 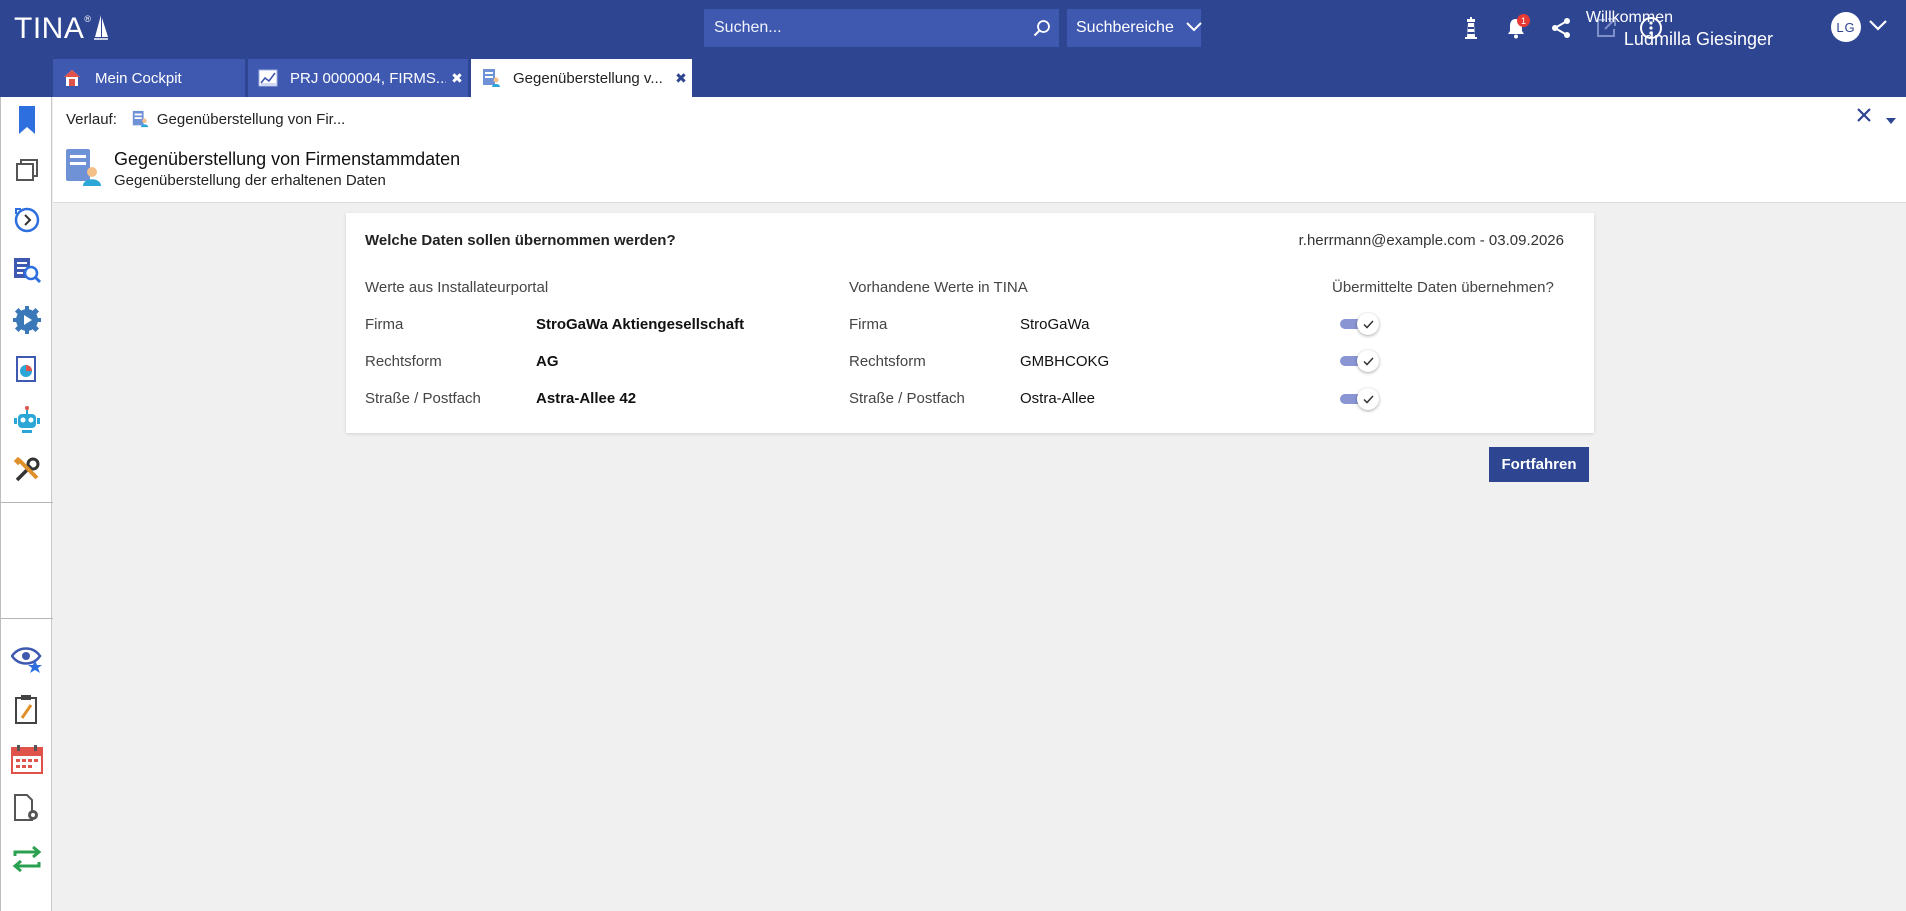 What do you see at coordinates (27, 659) in the screenshot?
I see `eye-star-icon` at bounding box center [27, 659].